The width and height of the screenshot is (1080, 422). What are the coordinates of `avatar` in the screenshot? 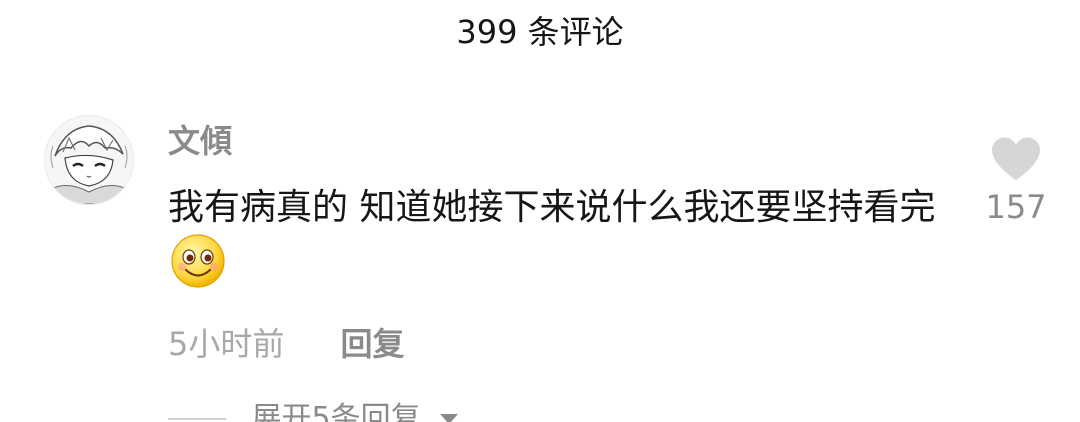 It's located at (89, 160).